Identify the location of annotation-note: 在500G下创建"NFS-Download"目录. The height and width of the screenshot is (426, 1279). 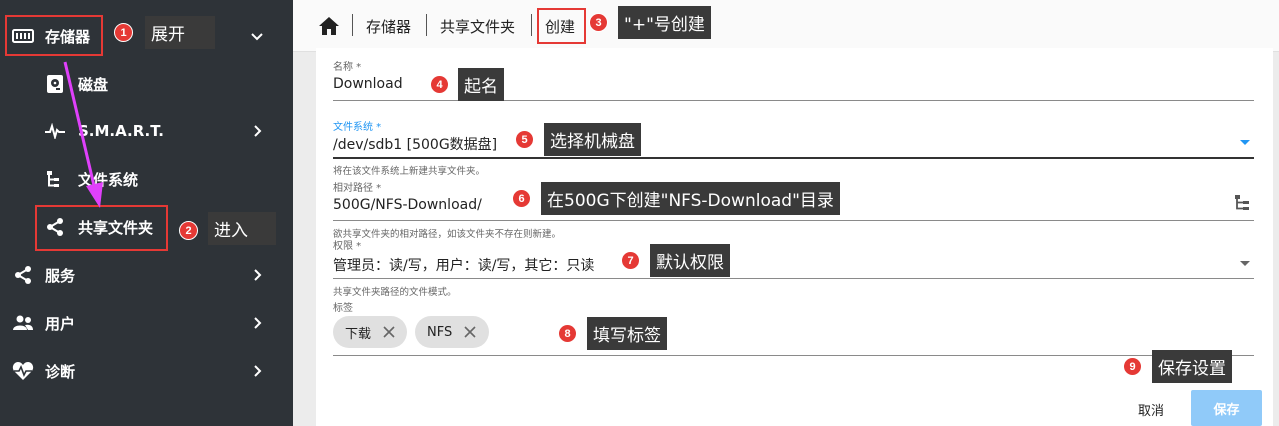
(690, 198).